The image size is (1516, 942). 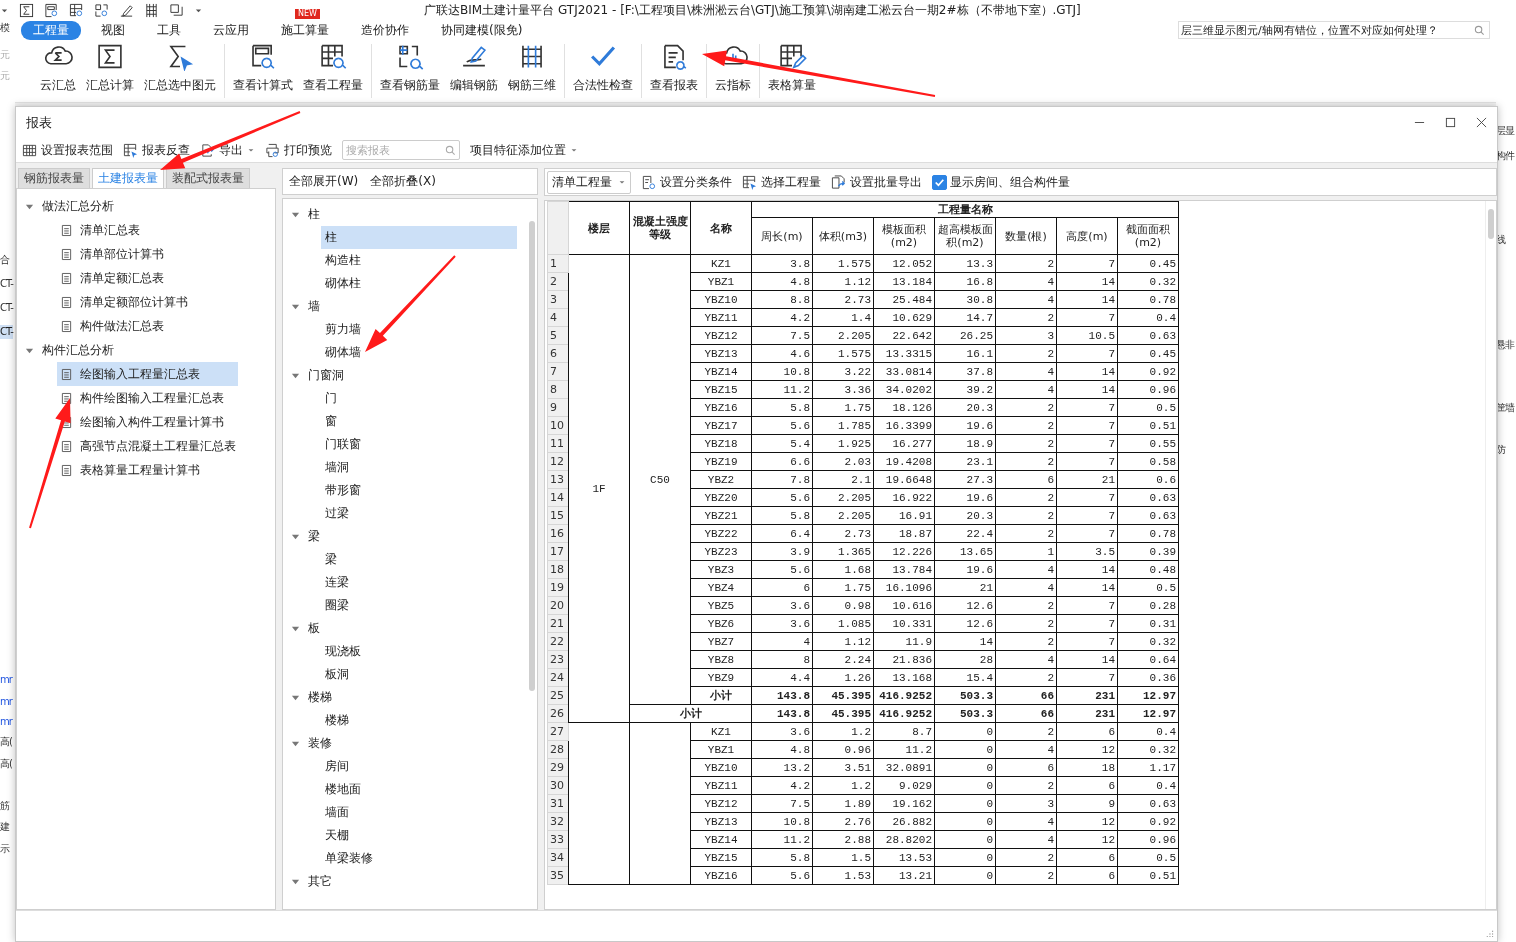 What do you see at coordinates (1479, 30) in the screenshot?
I see `search-icon` at bounding box center [1479, 30].